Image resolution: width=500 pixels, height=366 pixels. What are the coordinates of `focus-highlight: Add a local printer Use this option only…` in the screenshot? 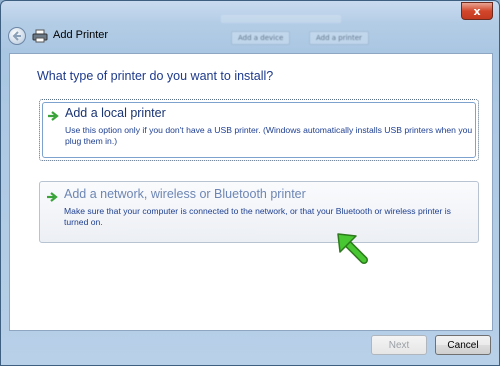 It's located at (259, 130).